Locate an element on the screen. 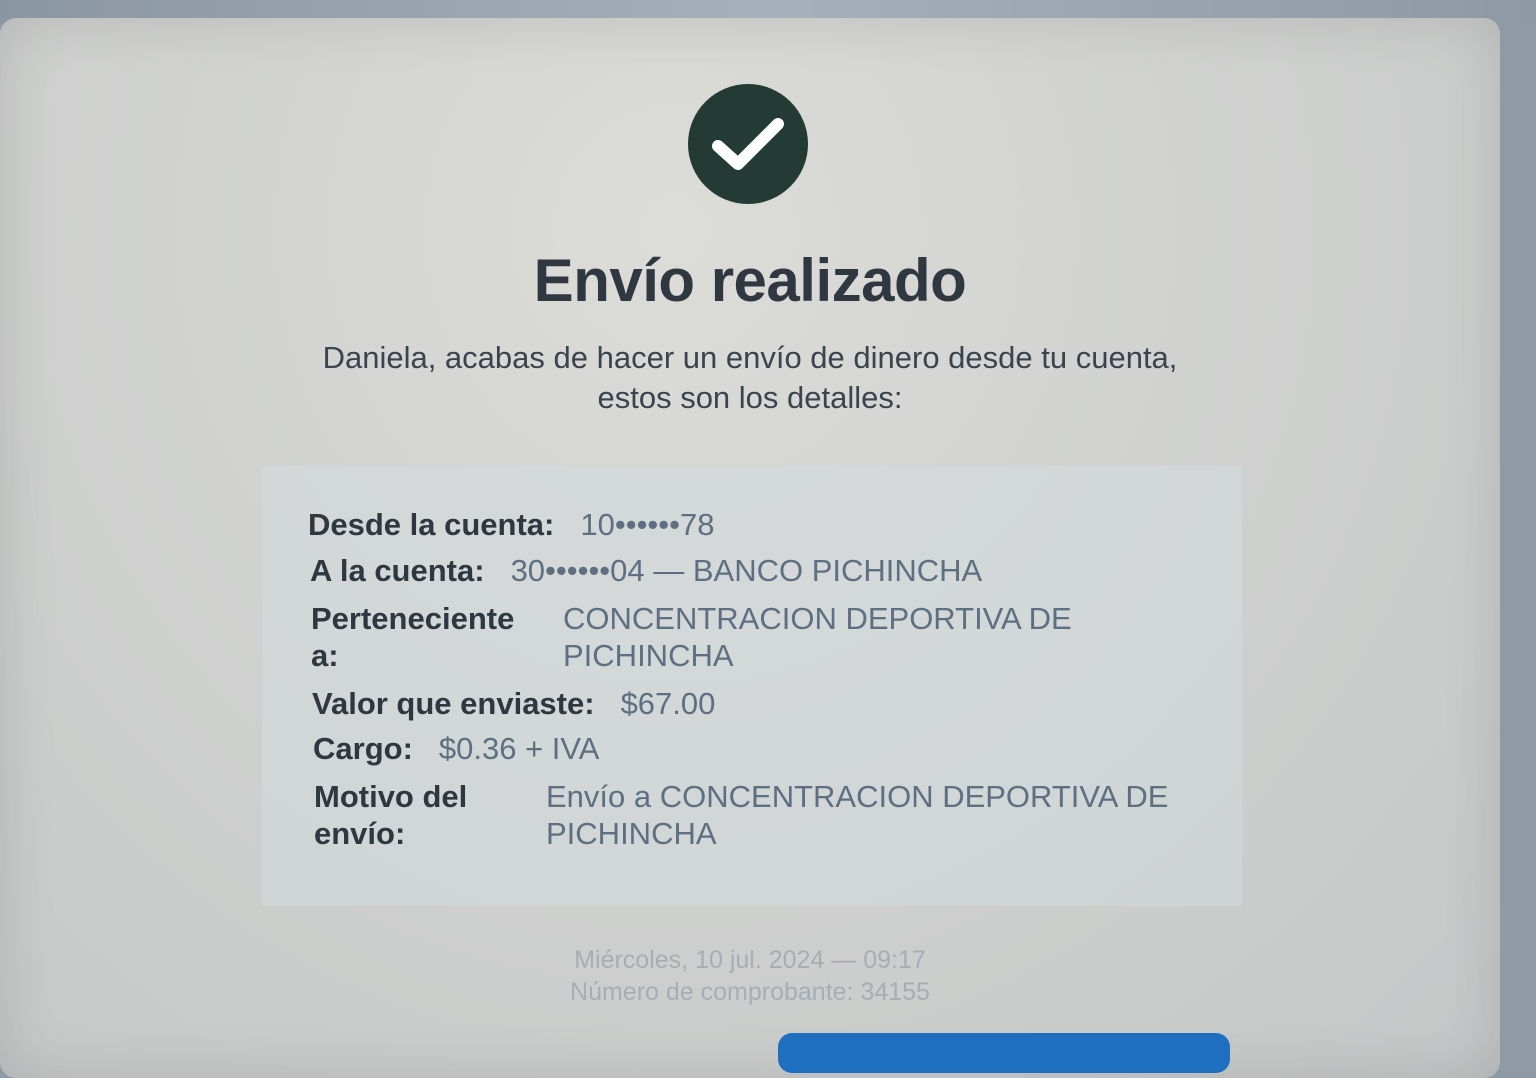 This screenshot has height=1078, width=1536. transaction-datetime: Miércoles, 10 jul. 2024 — 09:17 is located at coordinates (750, 960).